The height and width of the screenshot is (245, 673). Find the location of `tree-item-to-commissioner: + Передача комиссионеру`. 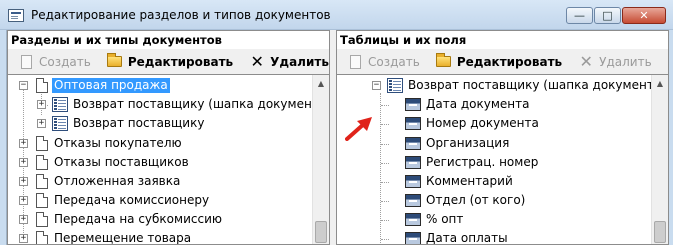

tree-item-to-commissioner: + Передача комиссионеру is located at coordinates (158, 200).